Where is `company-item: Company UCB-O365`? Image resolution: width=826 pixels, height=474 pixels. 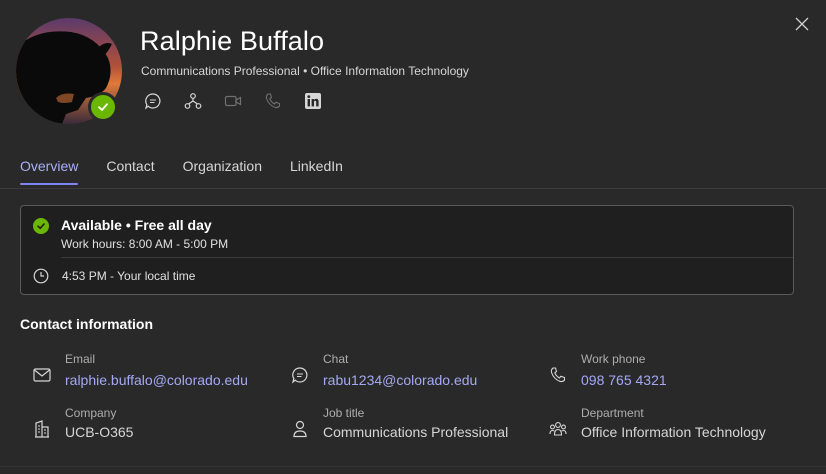 company-item: Company UCB-O365 is located at coordinates (83, 423).